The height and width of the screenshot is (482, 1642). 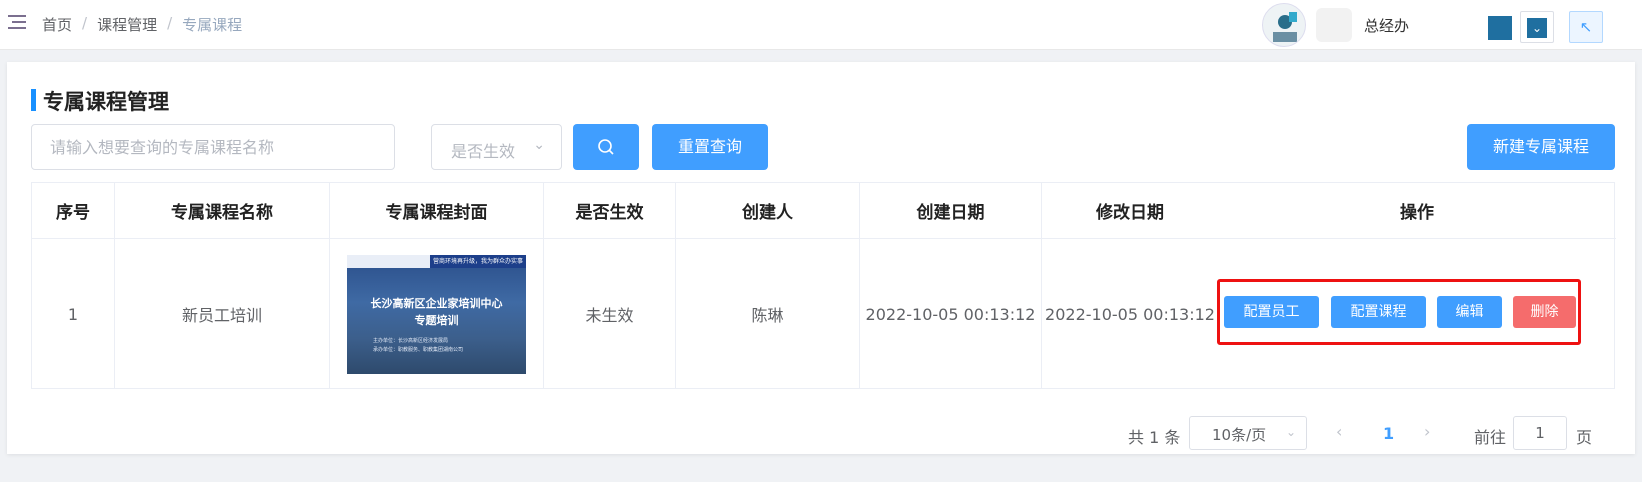 I want to click on pagination-total: 共 1 条, so click(x=1154, y=437).